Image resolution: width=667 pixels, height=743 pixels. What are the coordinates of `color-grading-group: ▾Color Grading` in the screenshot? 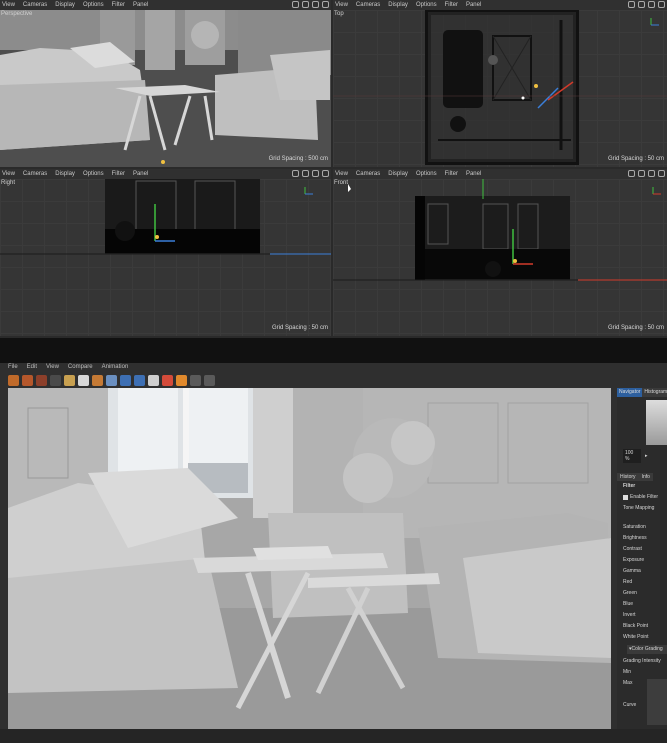 It's located at (647, 649).